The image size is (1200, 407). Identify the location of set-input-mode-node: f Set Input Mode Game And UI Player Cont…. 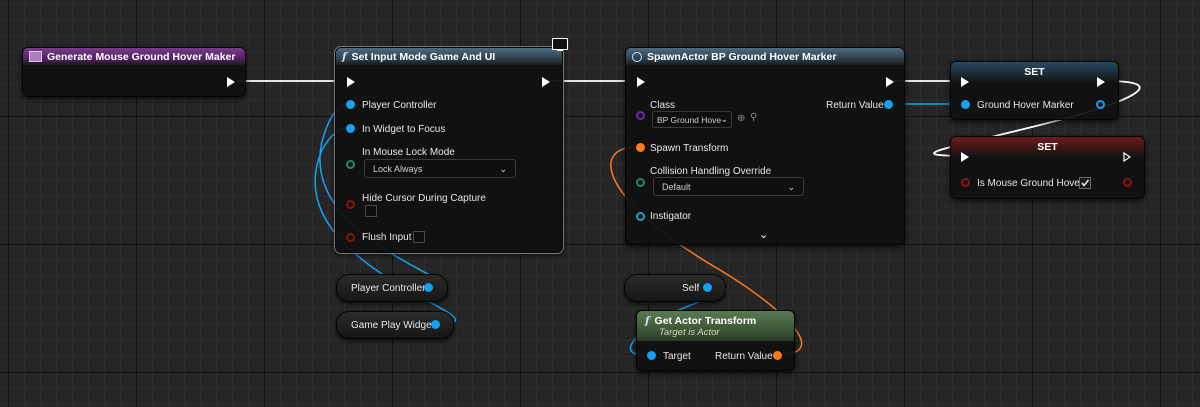
(449, 150).